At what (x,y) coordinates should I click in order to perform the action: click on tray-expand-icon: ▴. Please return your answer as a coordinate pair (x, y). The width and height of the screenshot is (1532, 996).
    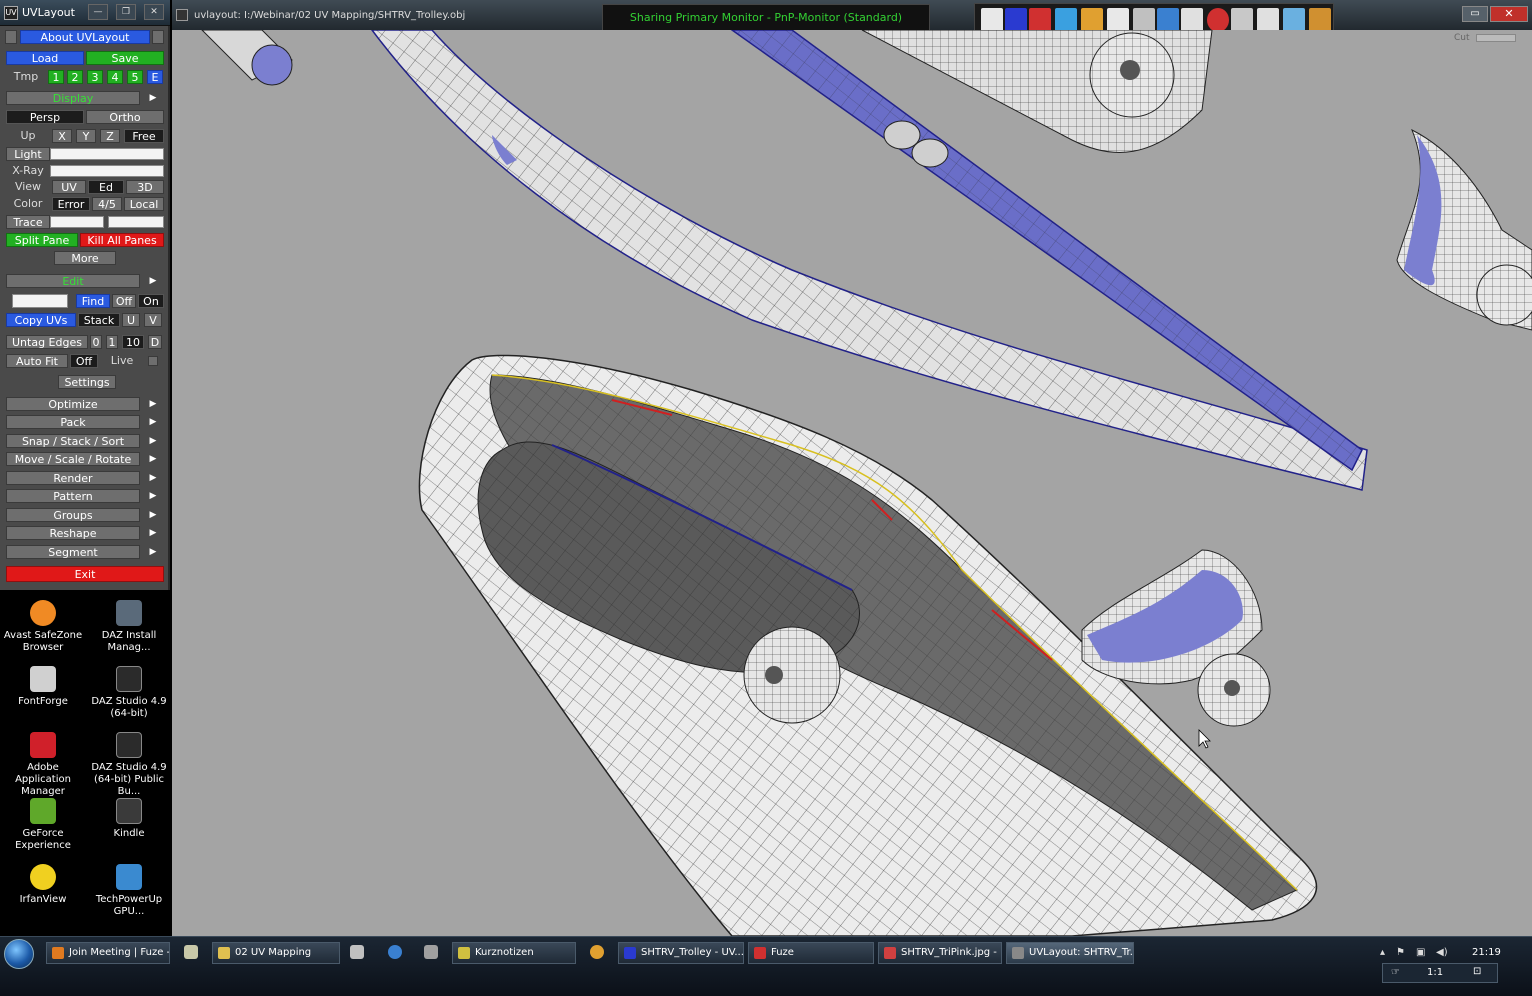
    Looking at the image, I should click on (1382, 952).